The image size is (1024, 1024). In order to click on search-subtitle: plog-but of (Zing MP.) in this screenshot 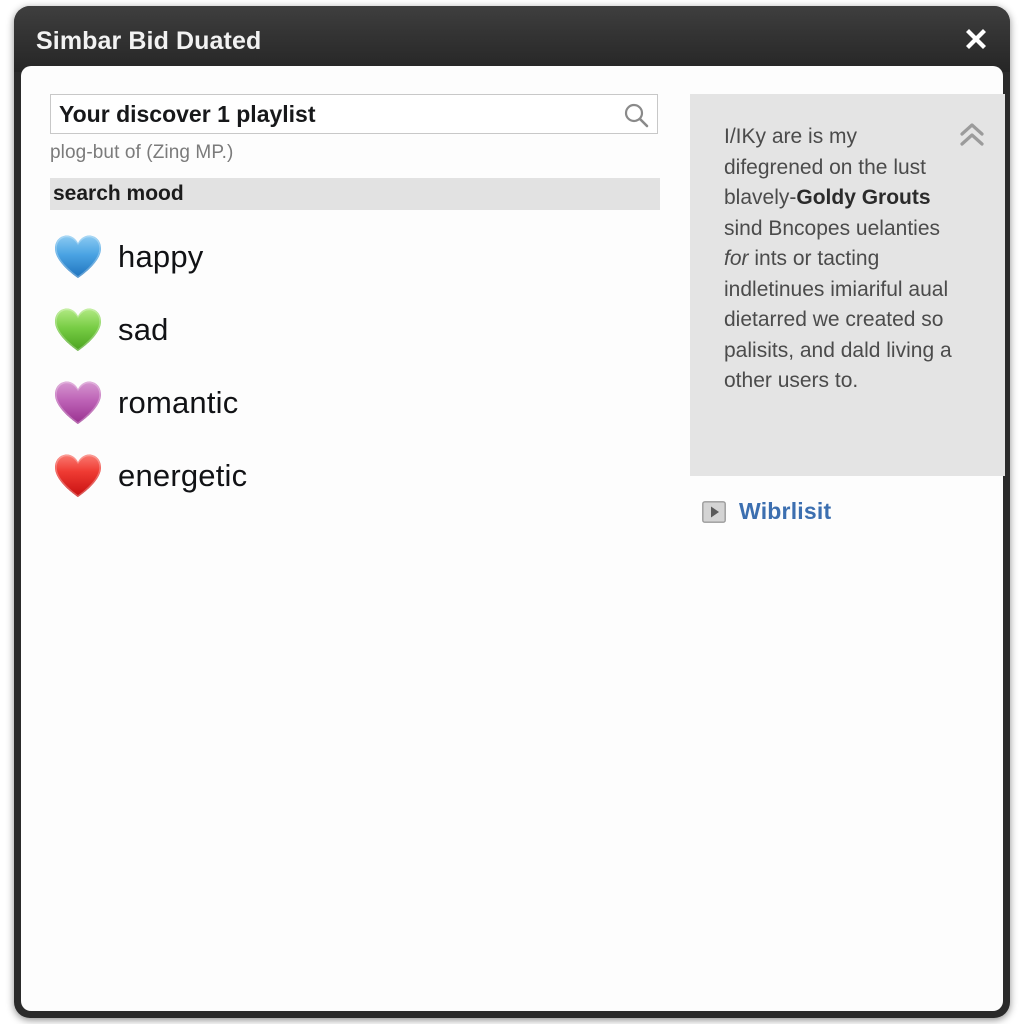, I will do `click(142, 152)`.